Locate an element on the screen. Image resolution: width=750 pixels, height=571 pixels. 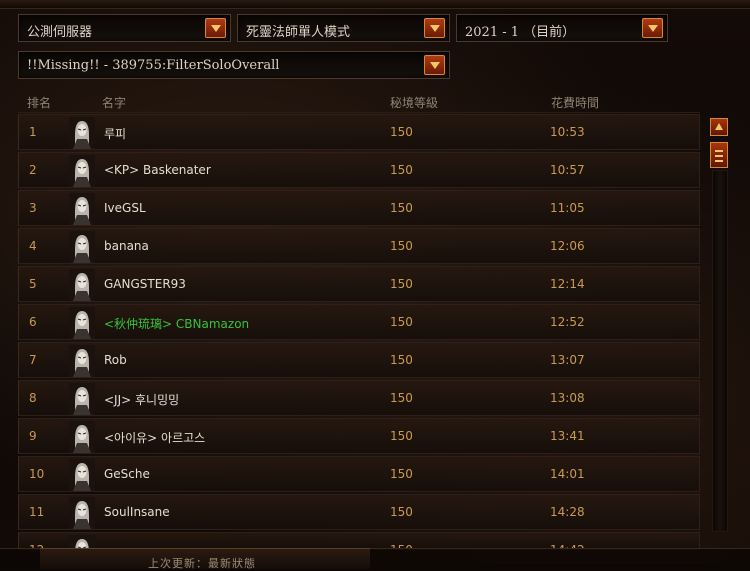
scrollbar-thumb is located at coordinates (719, 155).